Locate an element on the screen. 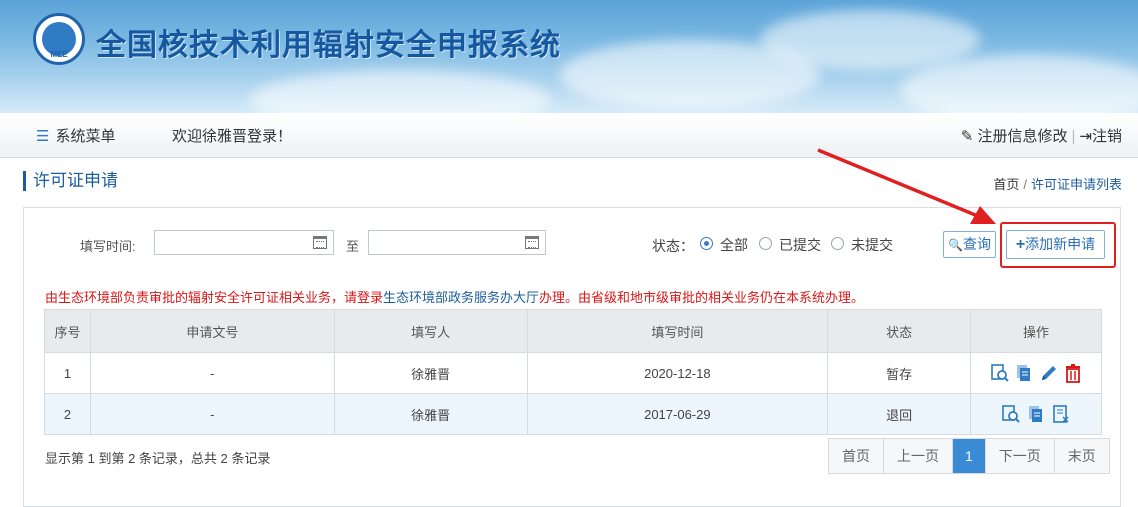 This screenshot has width=1138, height=507. status-option-submitted: 已提交 is located at coordinates (800, 245).